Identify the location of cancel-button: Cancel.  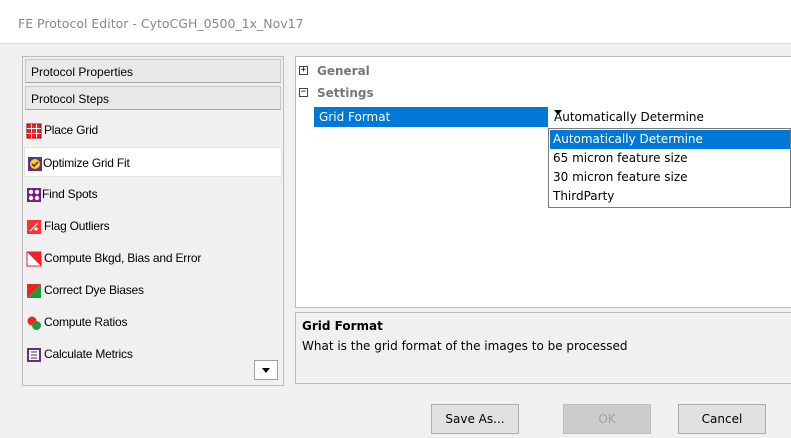
(722, 419).